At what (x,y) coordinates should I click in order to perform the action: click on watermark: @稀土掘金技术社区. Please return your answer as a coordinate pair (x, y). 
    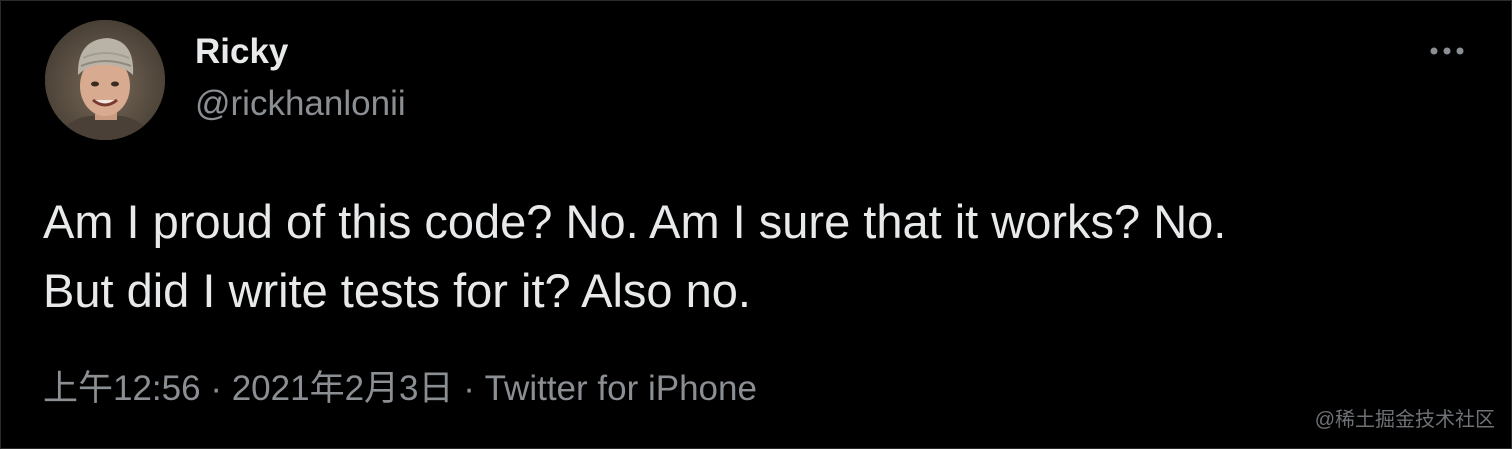
    Looking at the image, I should click on (1404, 420).